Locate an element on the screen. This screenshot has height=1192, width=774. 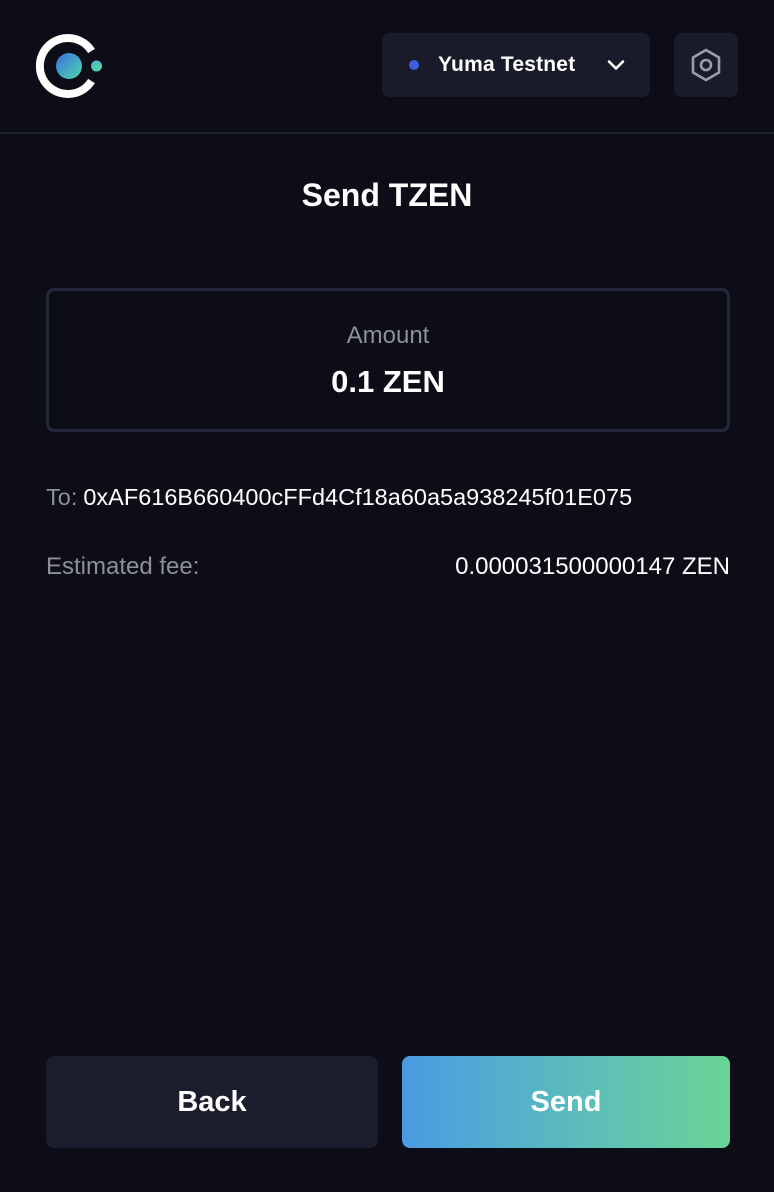
amount-value: 0.1 ZEN is located at coordinates (388, 381).